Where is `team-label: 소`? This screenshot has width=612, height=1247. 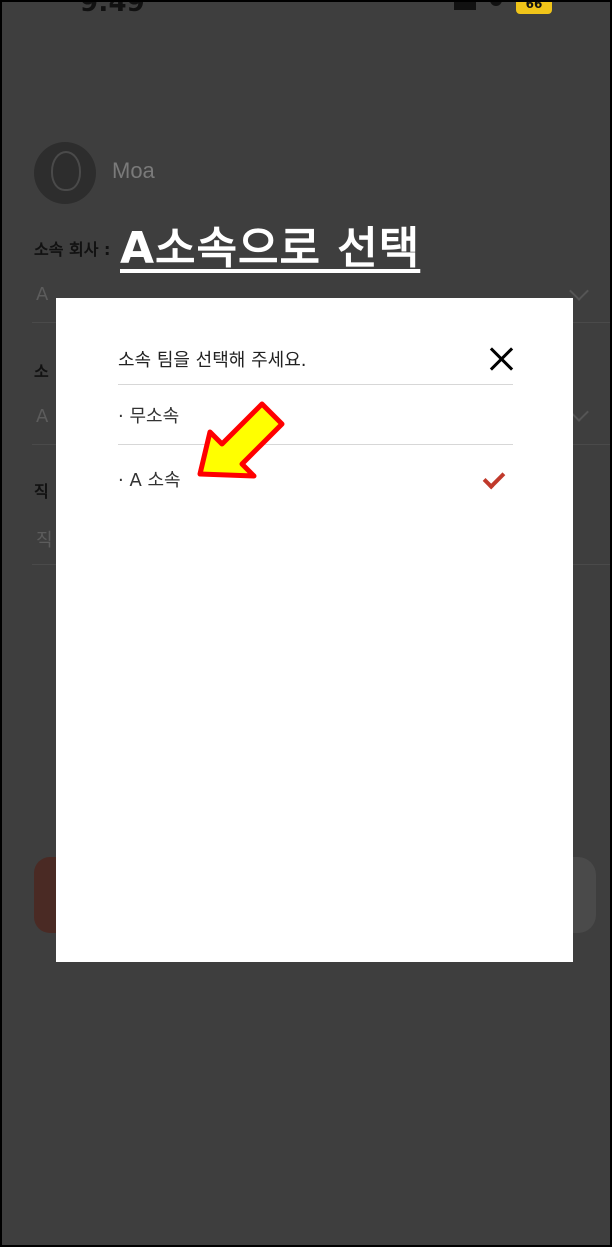
team-label: 소 is located at coordinates (41, 371).